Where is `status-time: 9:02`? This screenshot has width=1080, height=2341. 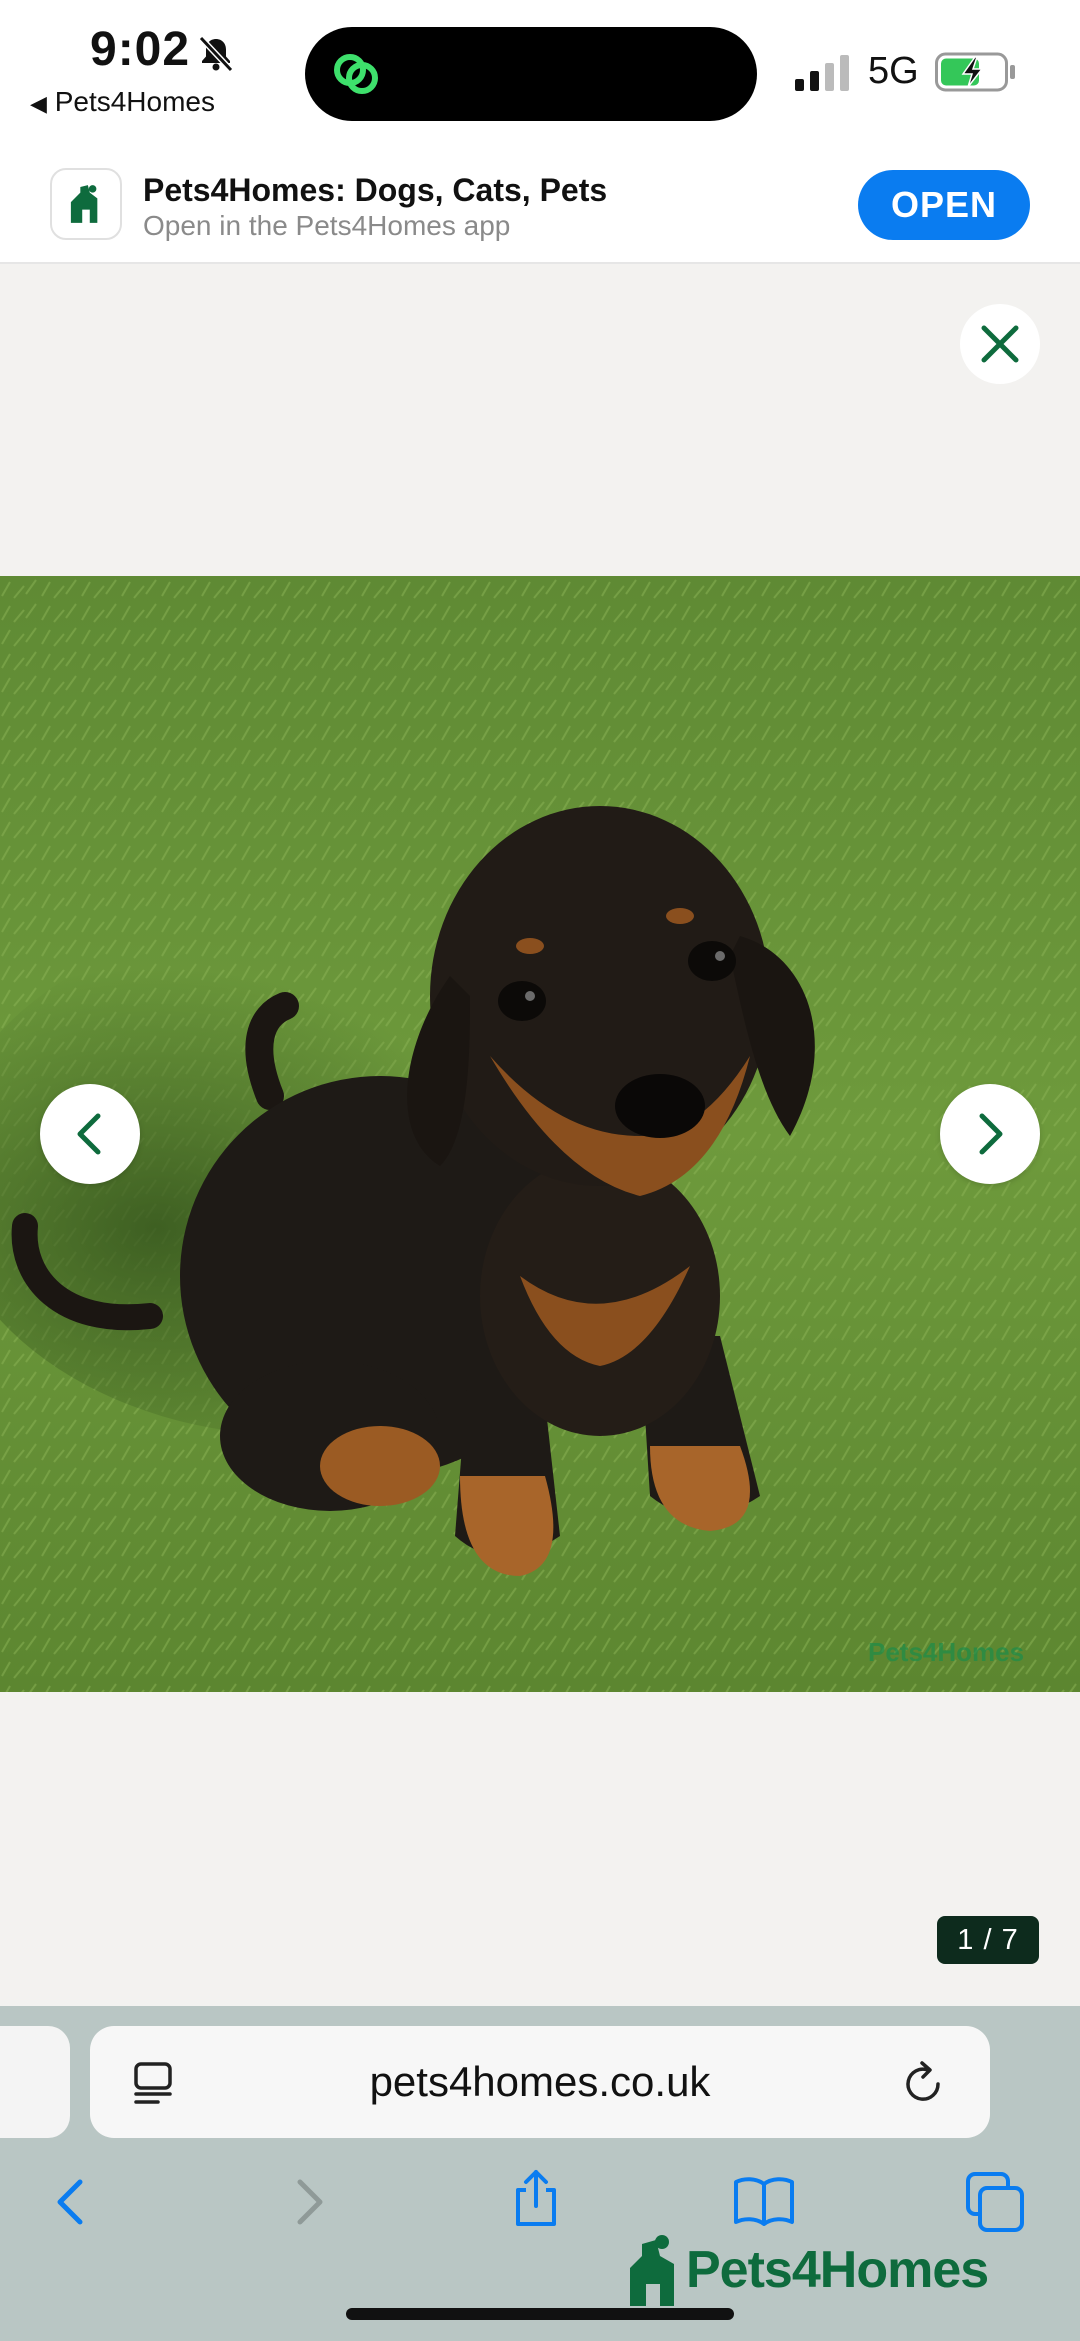 status-time: 9:02 is located at coordinates (140, 49).